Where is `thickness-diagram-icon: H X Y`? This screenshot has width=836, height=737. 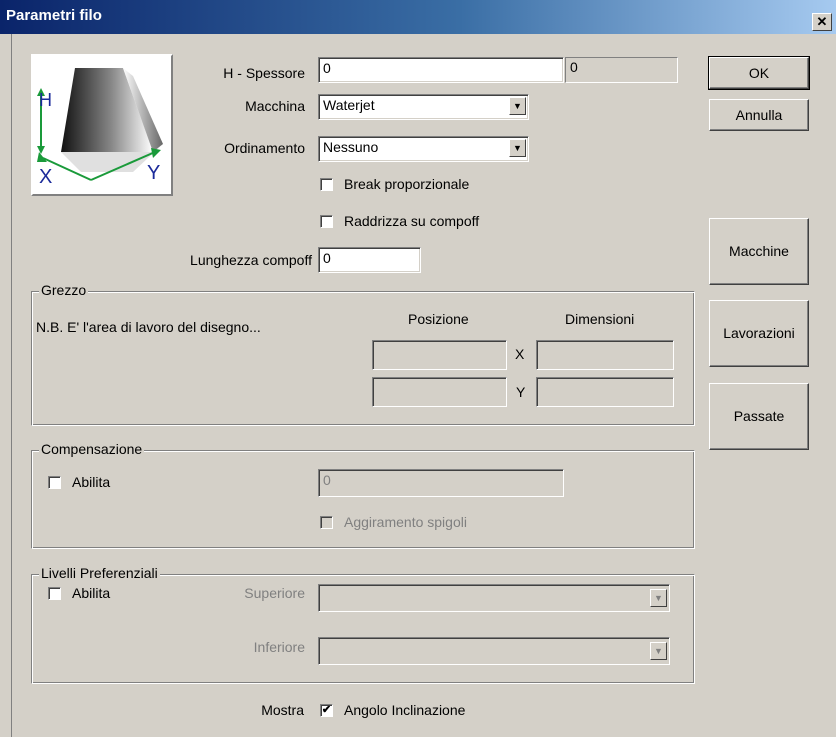 thickness-diagram-icon: H X Y is located at coordinates (102, 125).